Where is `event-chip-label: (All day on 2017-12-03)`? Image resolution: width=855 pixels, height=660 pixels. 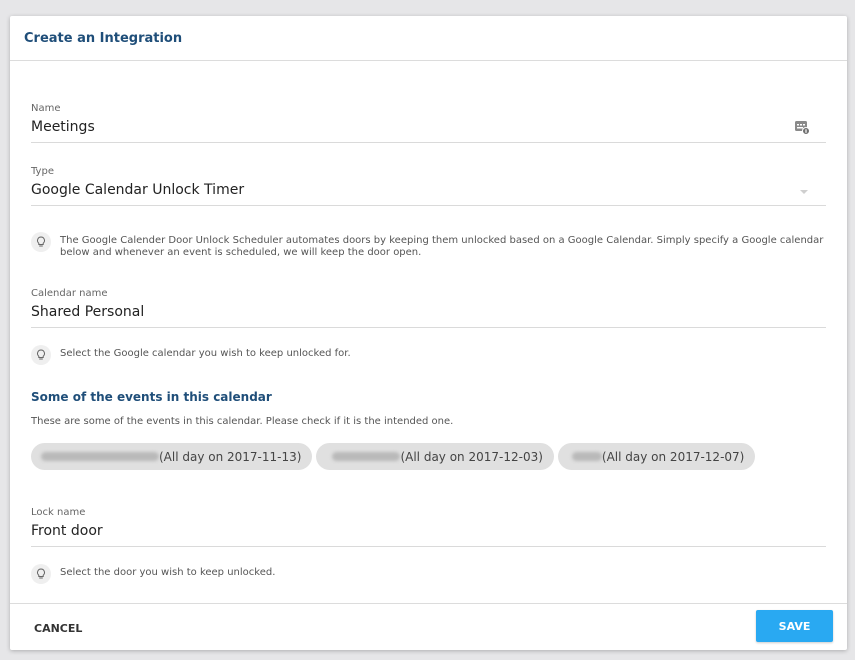
event-chip-label: (All day on 2017-12-03) is located at coordinates (471, 456).